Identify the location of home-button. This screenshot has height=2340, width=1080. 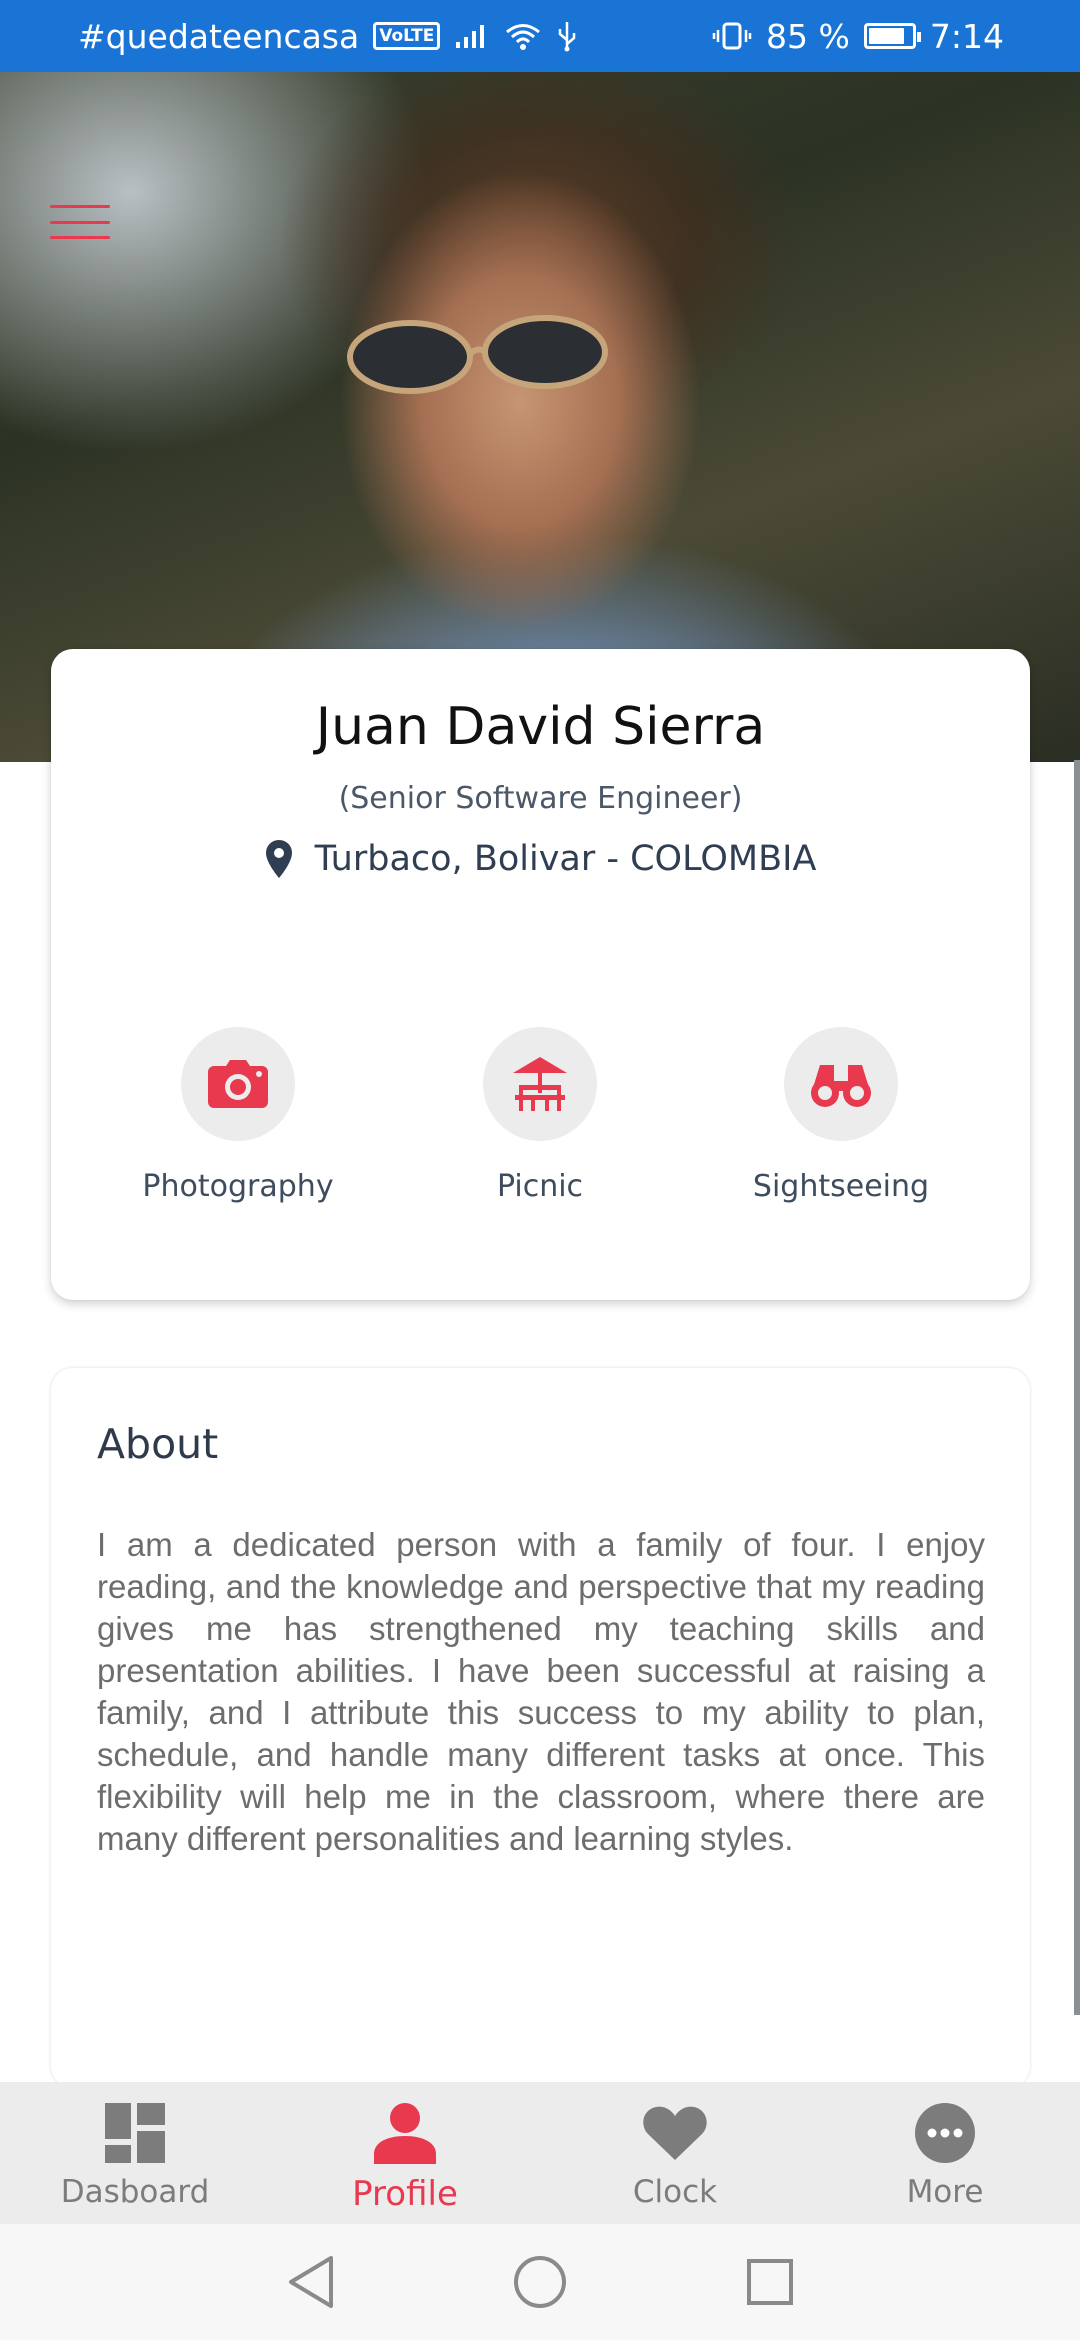
(540, 2282).